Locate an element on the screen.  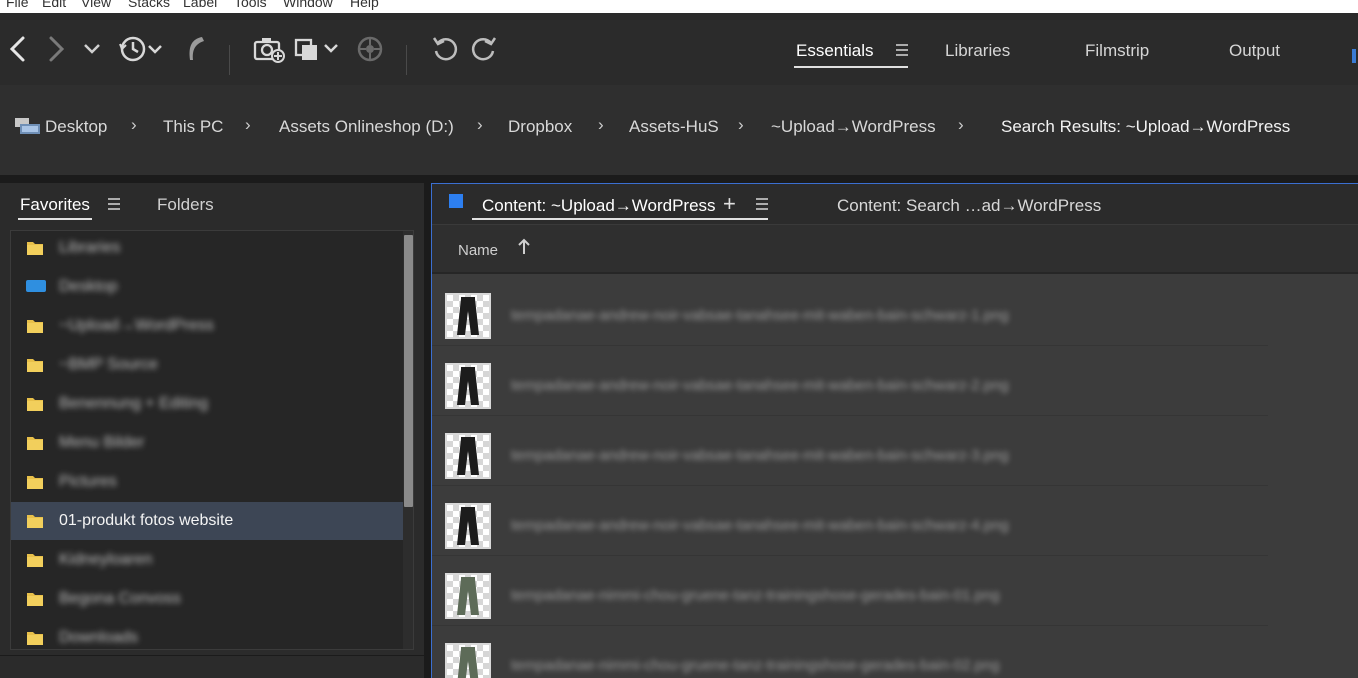
recent-history-icon is located at coordinates (142, 49).